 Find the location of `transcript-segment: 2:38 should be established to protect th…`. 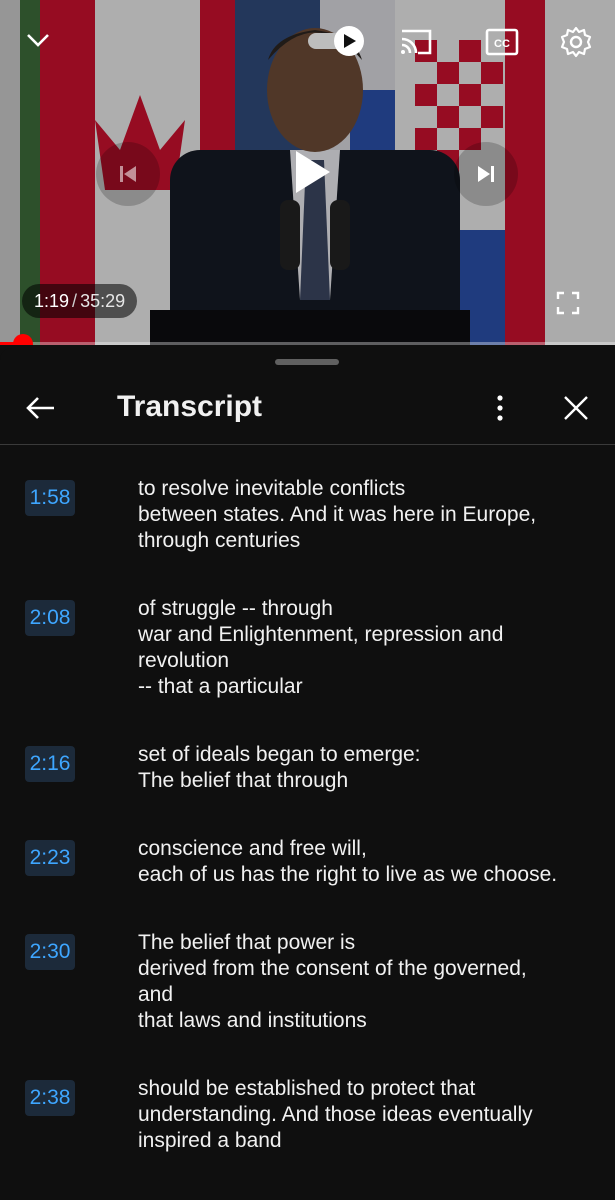

transcript-segment: 2:38 should be established to protect th… is located at coordinates (307, 1115).